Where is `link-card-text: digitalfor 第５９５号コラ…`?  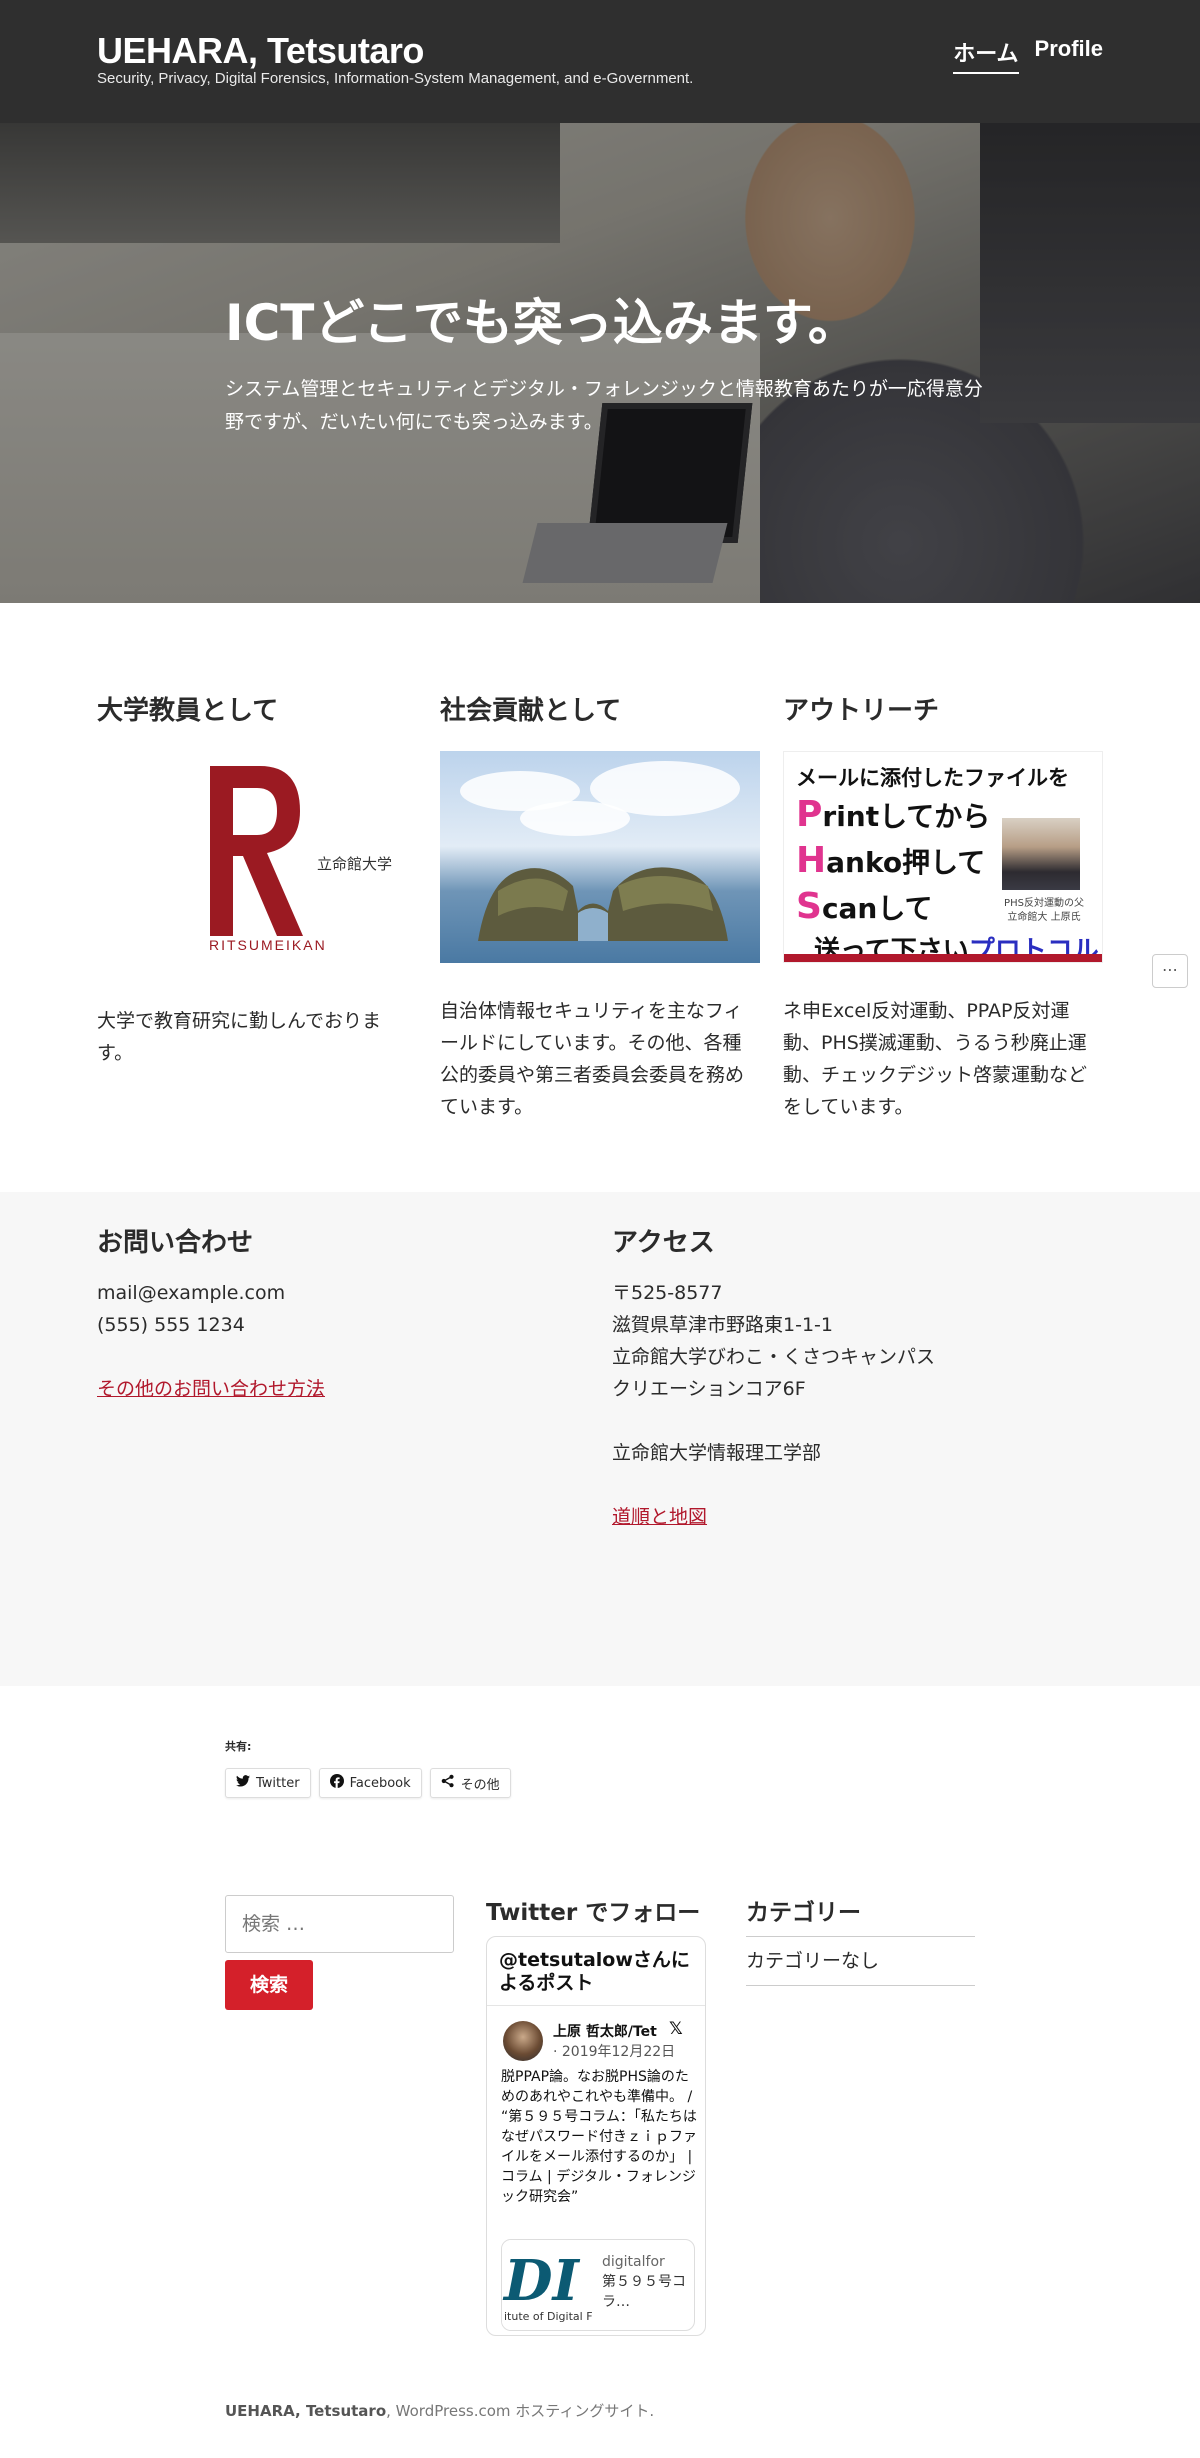
link-card-text: digitalfor 第５９５号コラ… is located at coordinates (647, 2282).